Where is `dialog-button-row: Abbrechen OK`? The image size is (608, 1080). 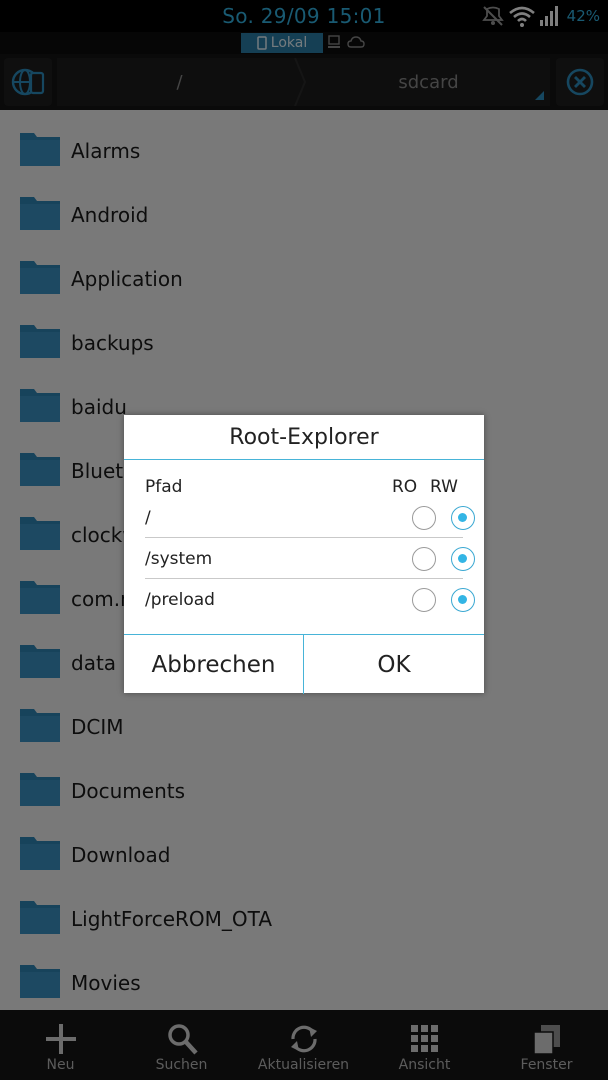
dialog-button-row: Abbrechen OK is located at coordinates (304, 664).